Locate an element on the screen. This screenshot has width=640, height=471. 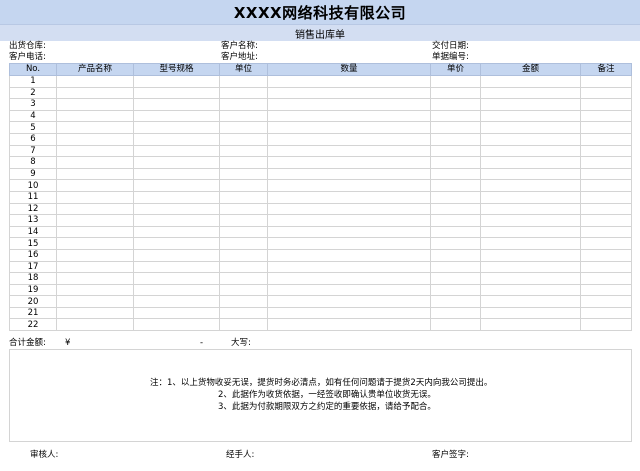
row-number: 15 is located at coordinates (33, 243).